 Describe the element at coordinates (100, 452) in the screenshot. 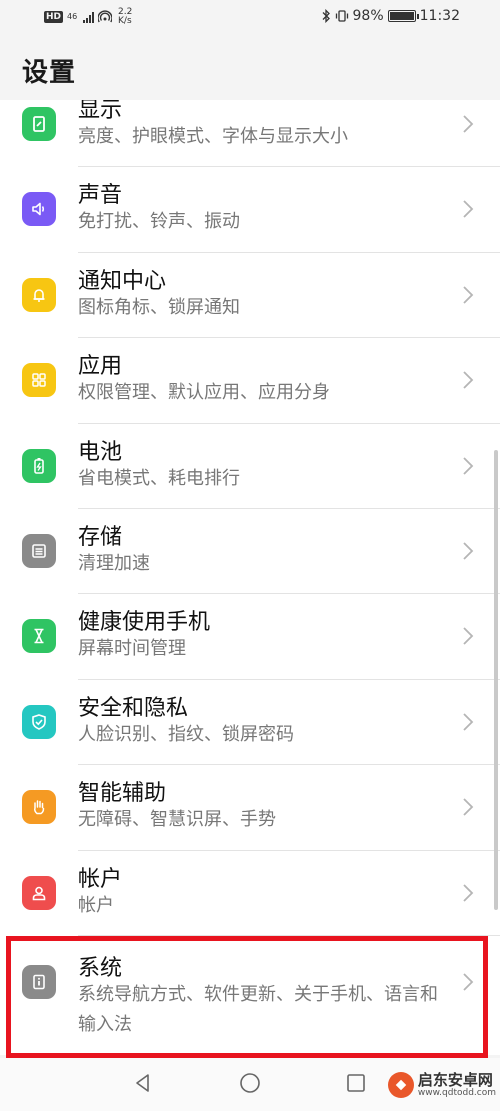

I see `settings-item-title: 电池` at that location.